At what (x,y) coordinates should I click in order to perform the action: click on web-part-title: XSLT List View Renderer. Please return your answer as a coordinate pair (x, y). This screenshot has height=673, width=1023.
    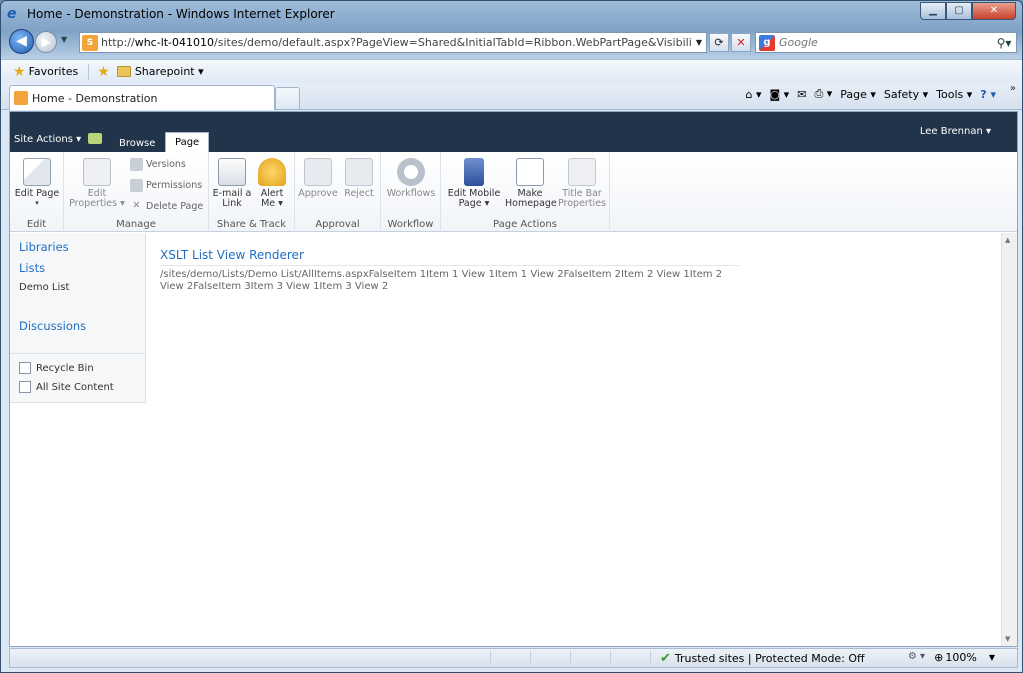
    Looking at the image, I should click on (450, 257).